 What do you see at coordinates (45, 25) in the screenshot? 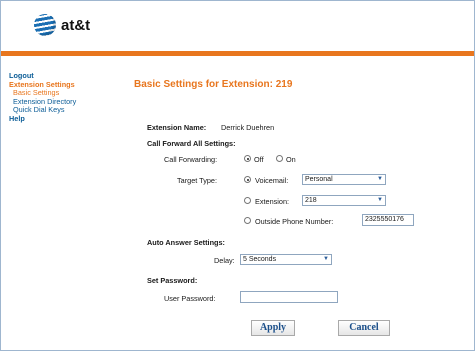
I see `att-globe-icon` at bounding box center [45, 25].